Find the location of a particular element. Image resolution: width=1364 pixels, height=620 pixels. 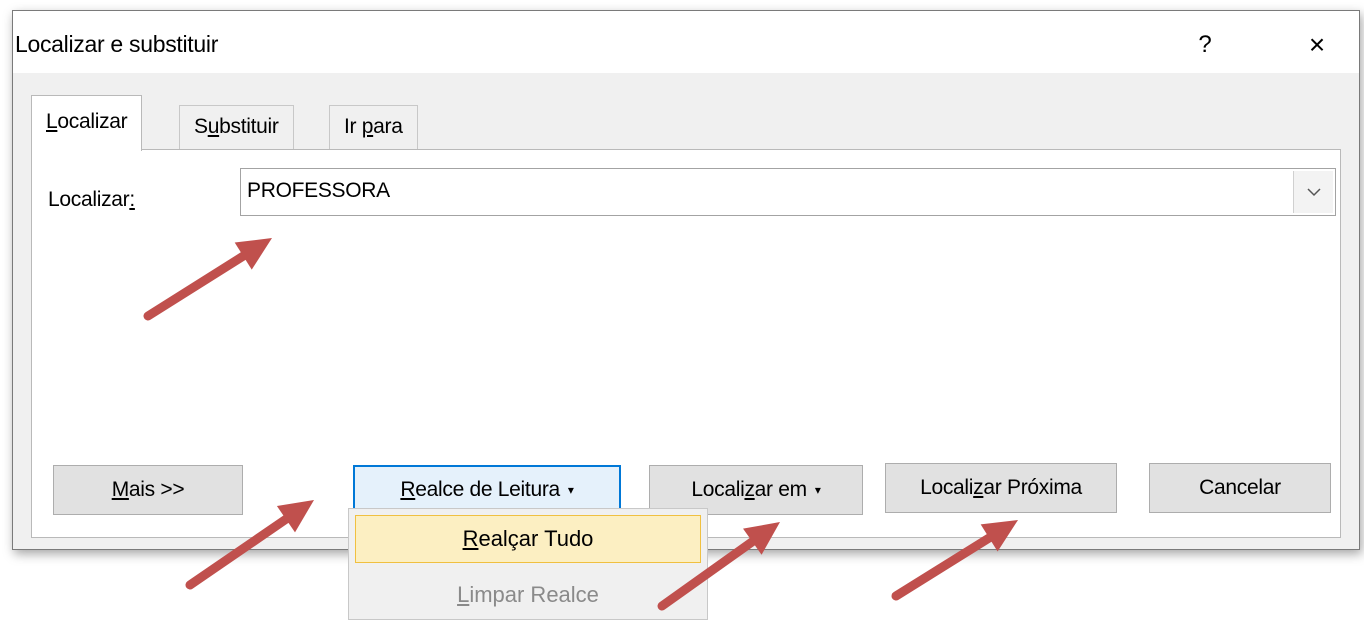

chevron-down-icon is located at coordinates (1313, 192).